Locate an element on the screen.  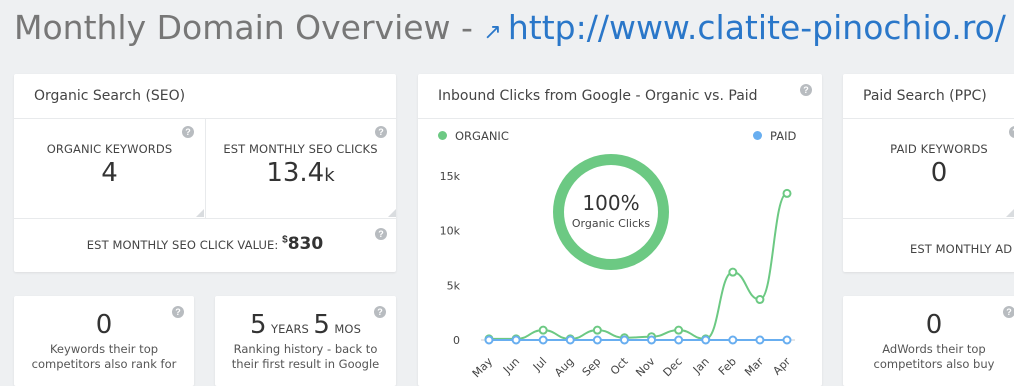
x-tick-label: Nov is located at coordinates (645, 367).